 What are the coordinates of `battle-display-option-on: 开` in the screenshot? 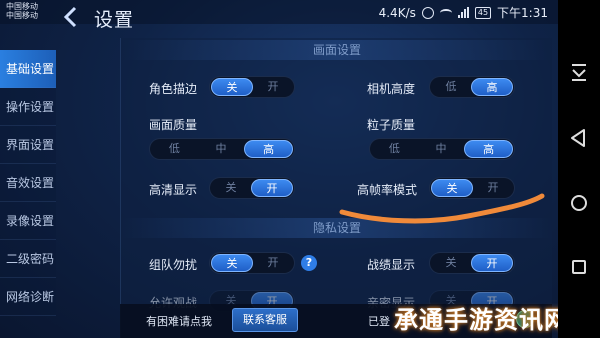 It's located at (492, 263).